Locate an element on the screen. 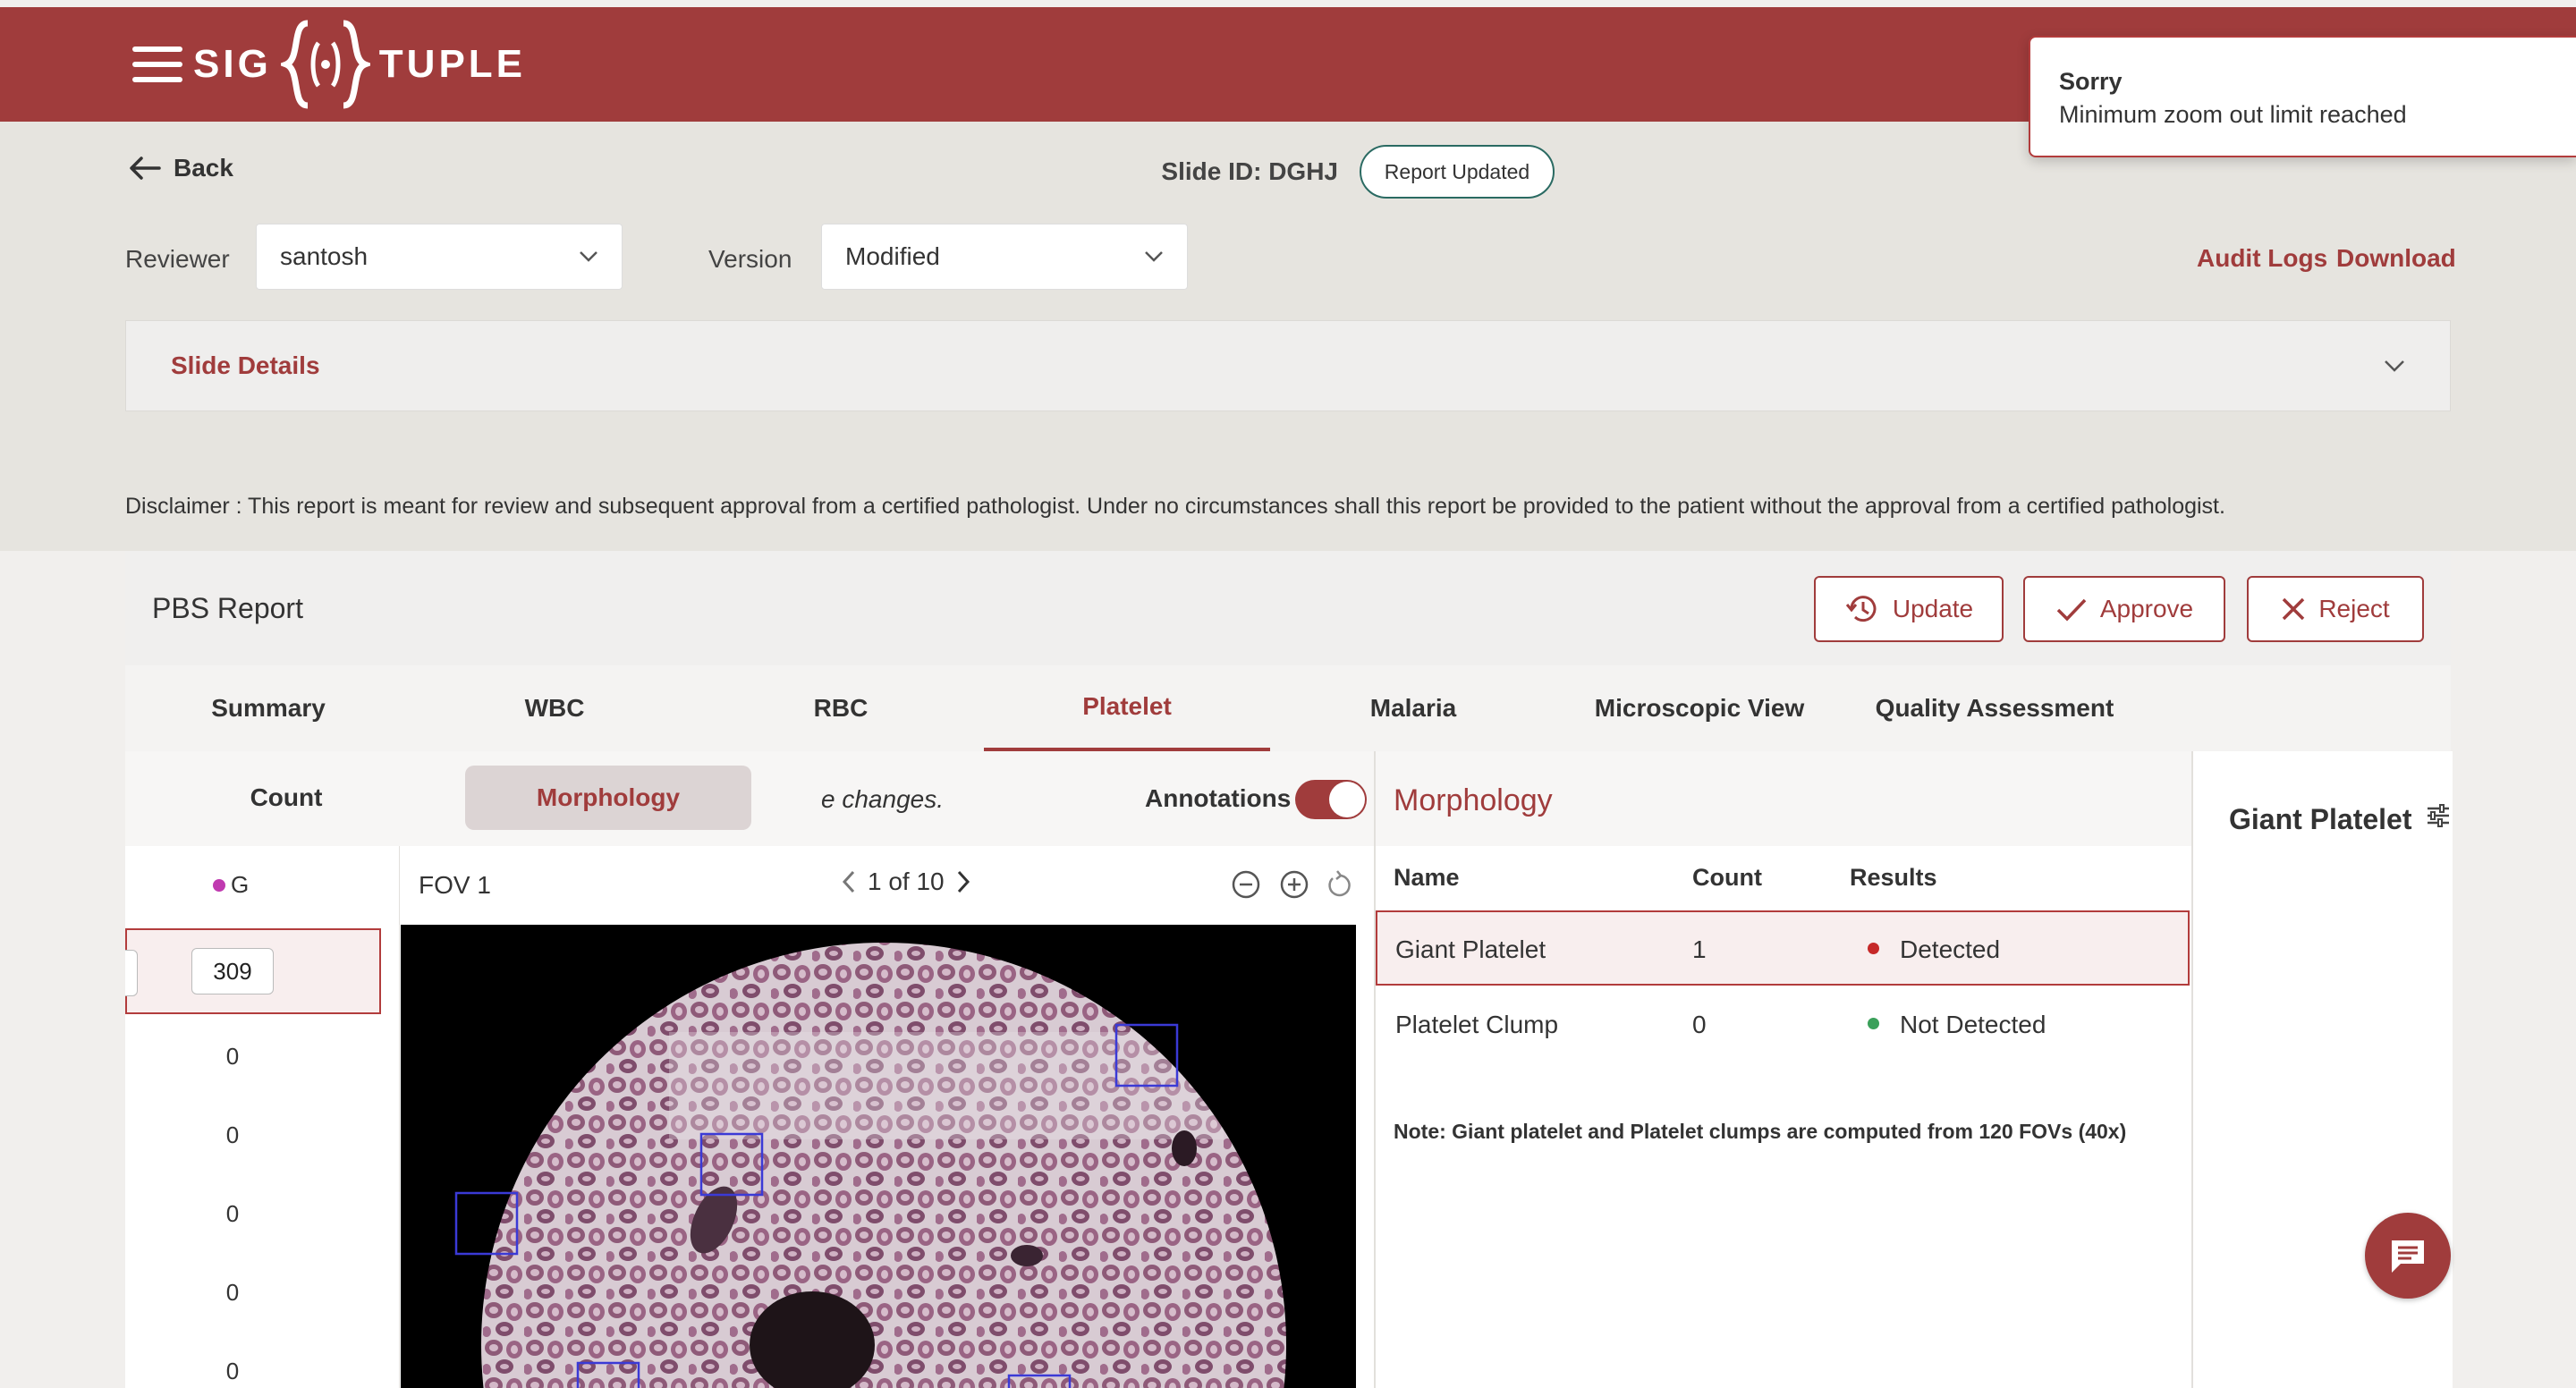  update-button: Update is located at coordinates (1909, 609).